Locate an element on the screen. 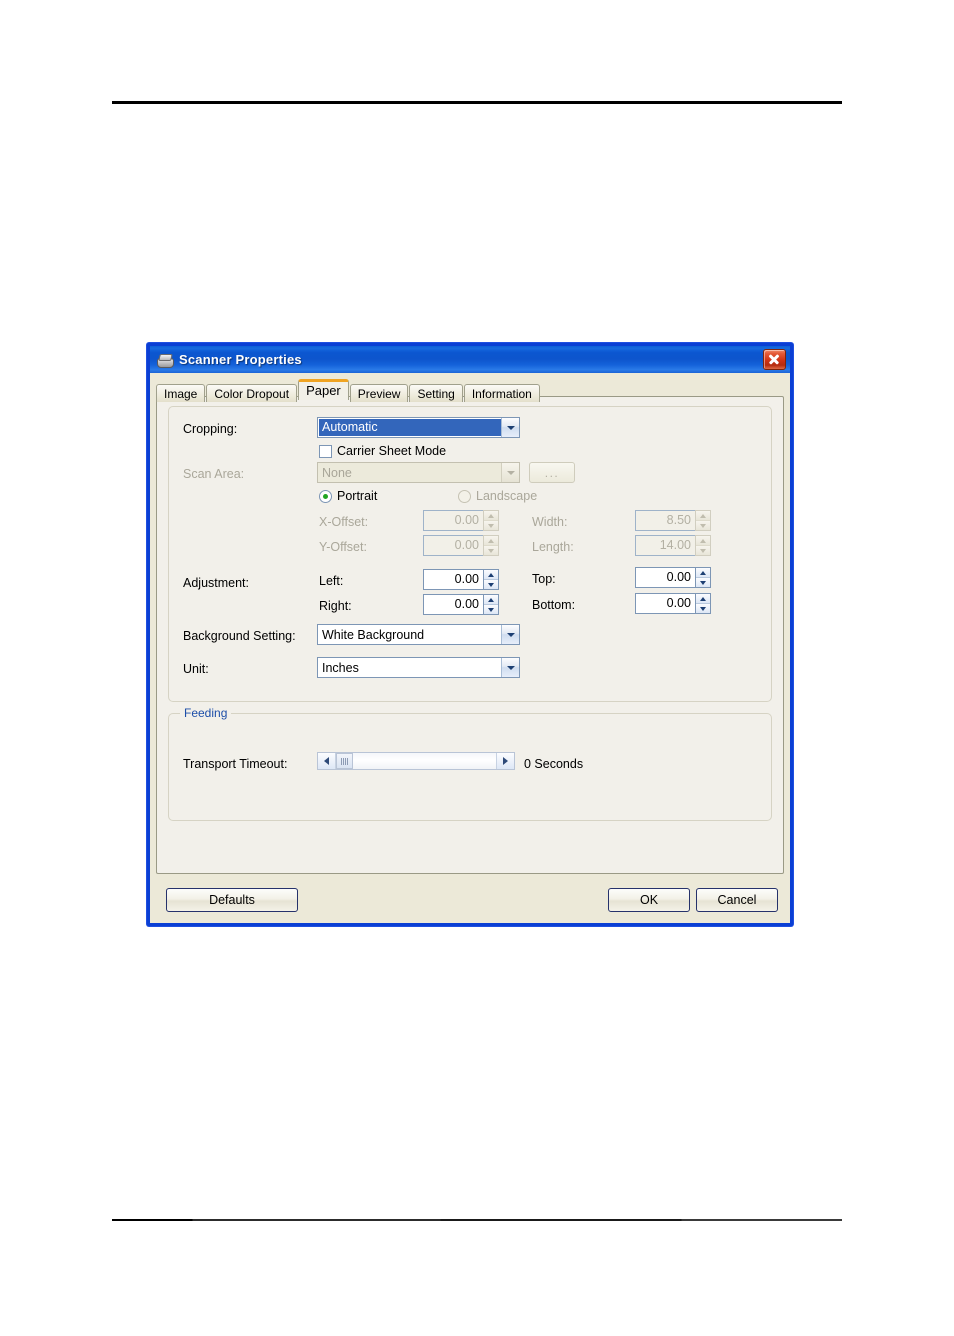  tab-color-dropout: Color Dropout is located at coordinates (252, 393).